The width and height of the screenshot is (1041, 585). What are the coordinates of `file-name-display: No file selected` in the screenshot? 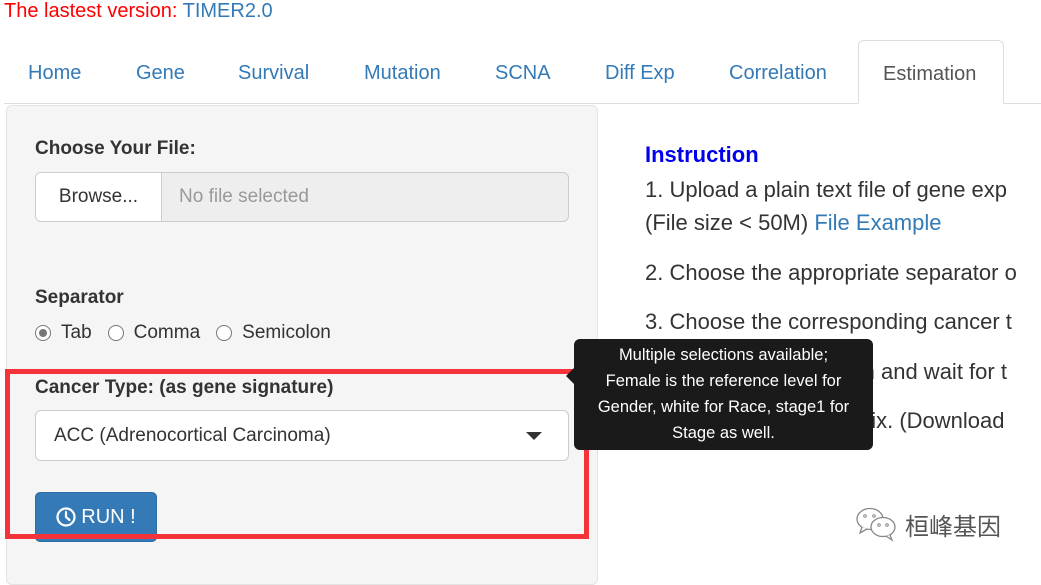 It's located at (244, 196).